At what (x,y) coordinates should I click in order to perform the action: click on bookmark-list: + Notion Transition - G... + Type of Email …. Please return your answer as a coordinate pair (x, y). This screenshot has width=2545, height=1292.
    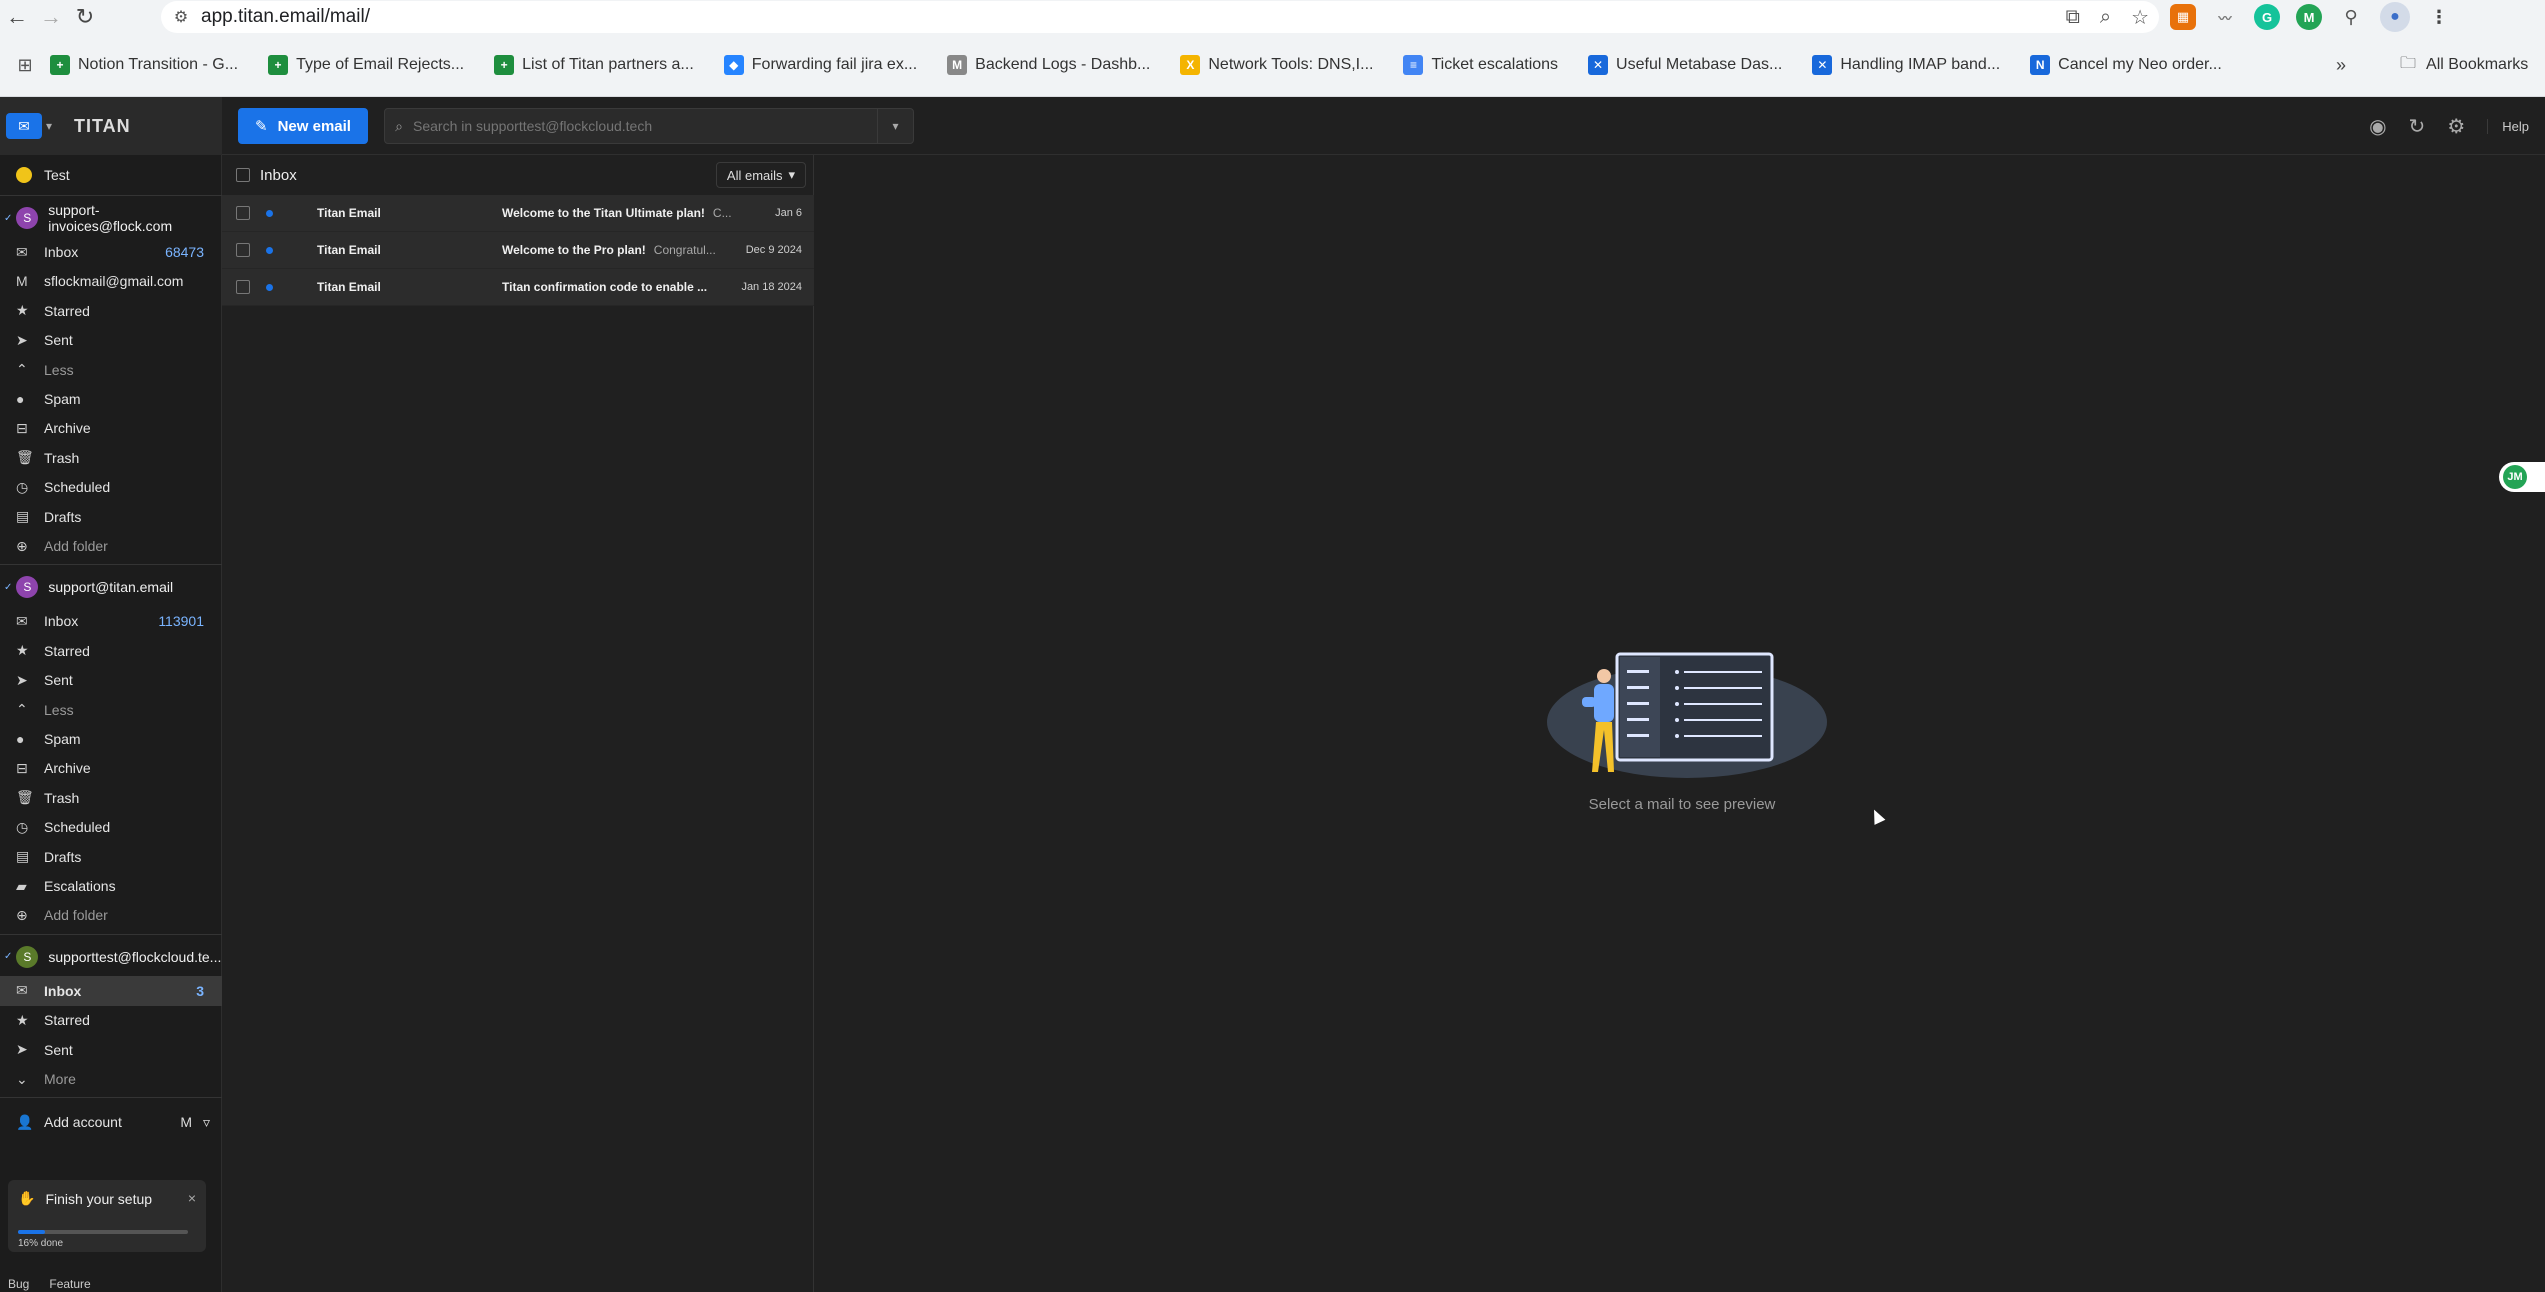
    Looking at the image, I should click on (1151, 65).